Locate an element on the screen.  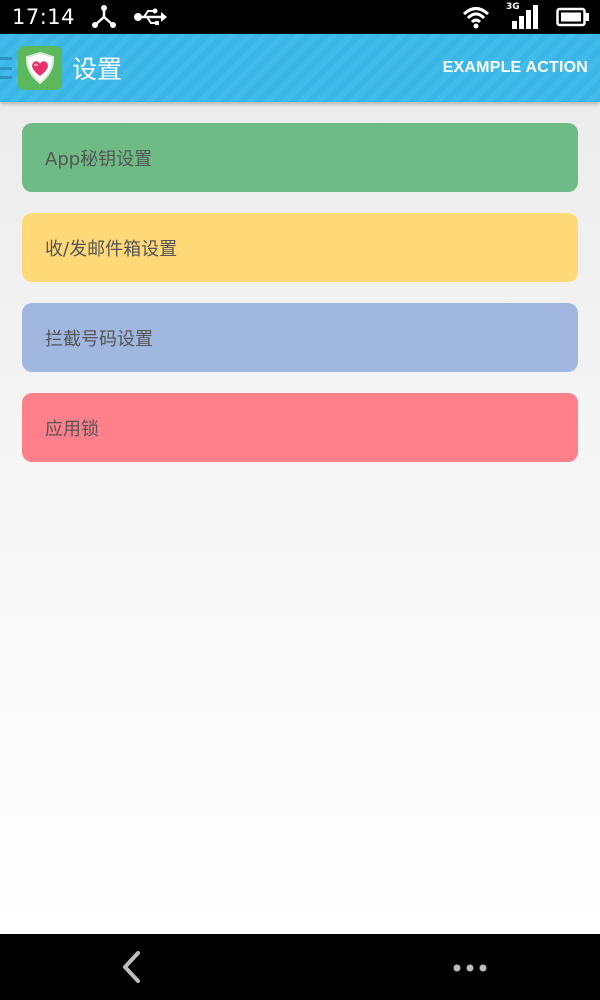
wifi-icon is located at coordinates (476, 17).